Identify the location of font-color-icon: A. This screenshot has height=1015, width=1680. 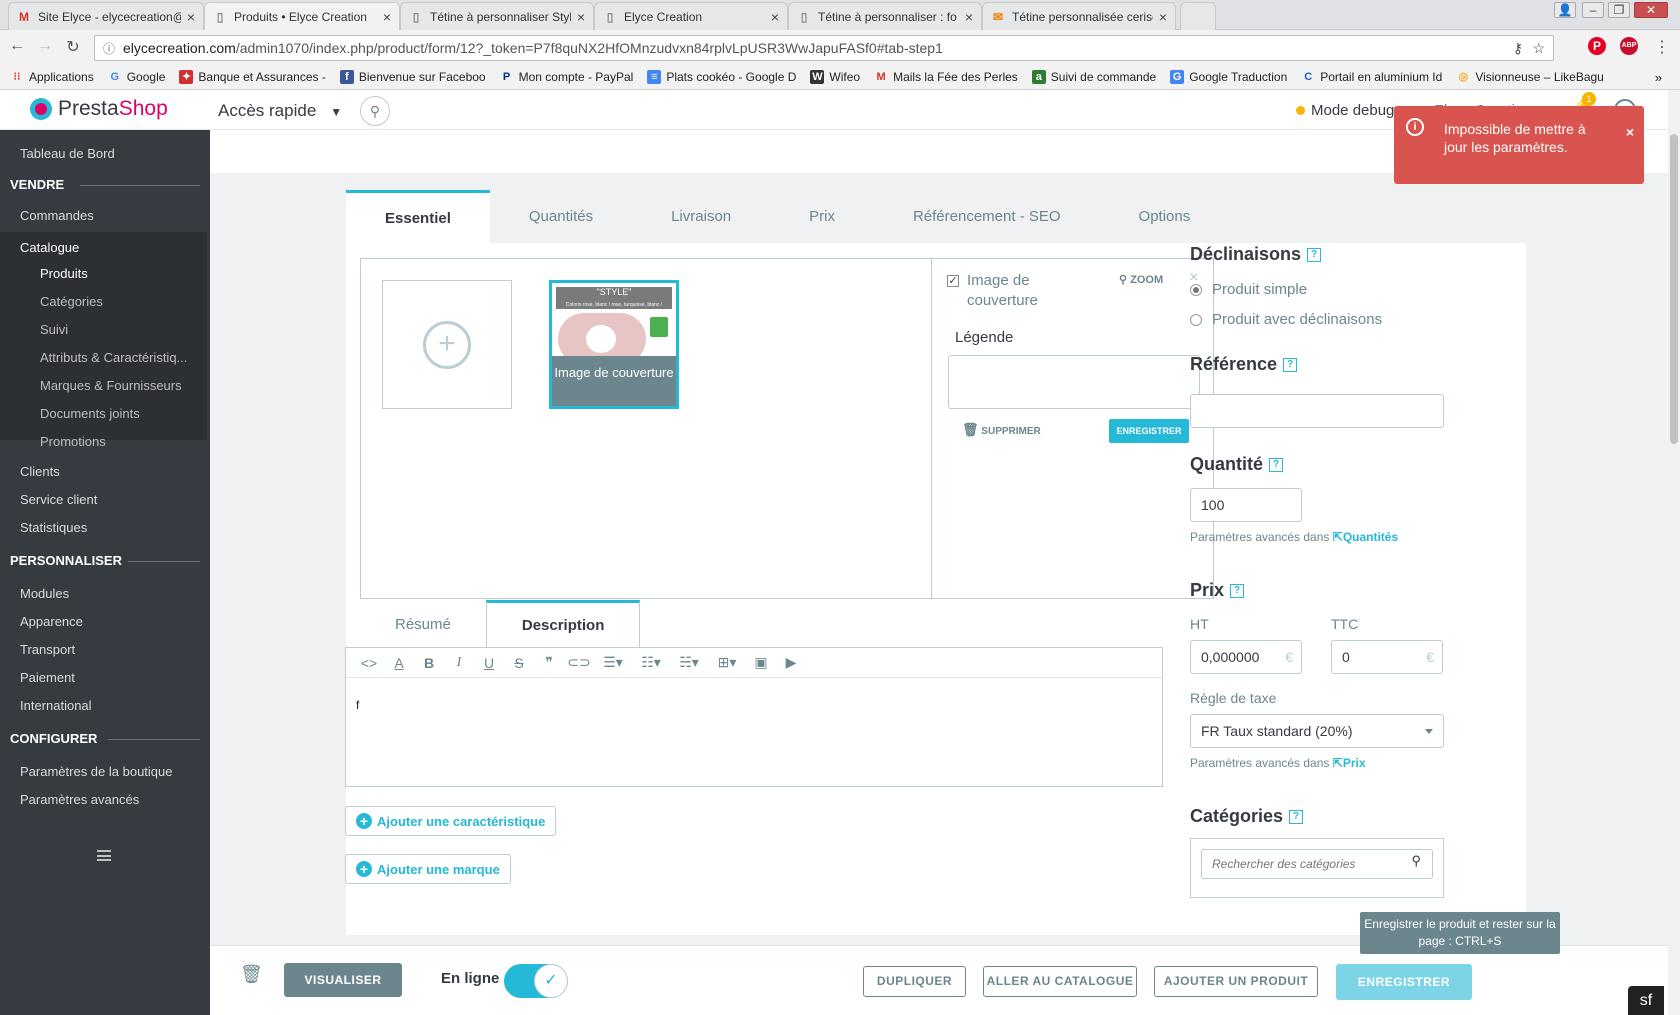
(399, 663).